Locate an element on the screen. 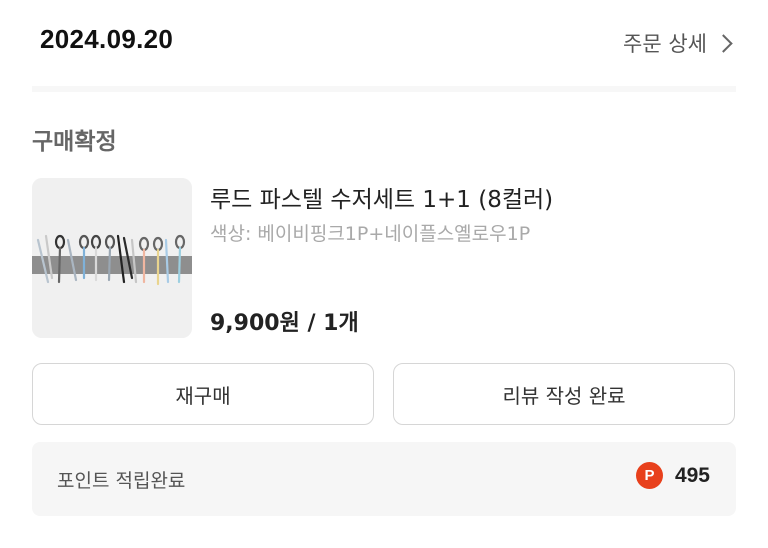 The image size is (768, 548). rebuy-button-label: 재구매 is located at coordinates (203, 395).